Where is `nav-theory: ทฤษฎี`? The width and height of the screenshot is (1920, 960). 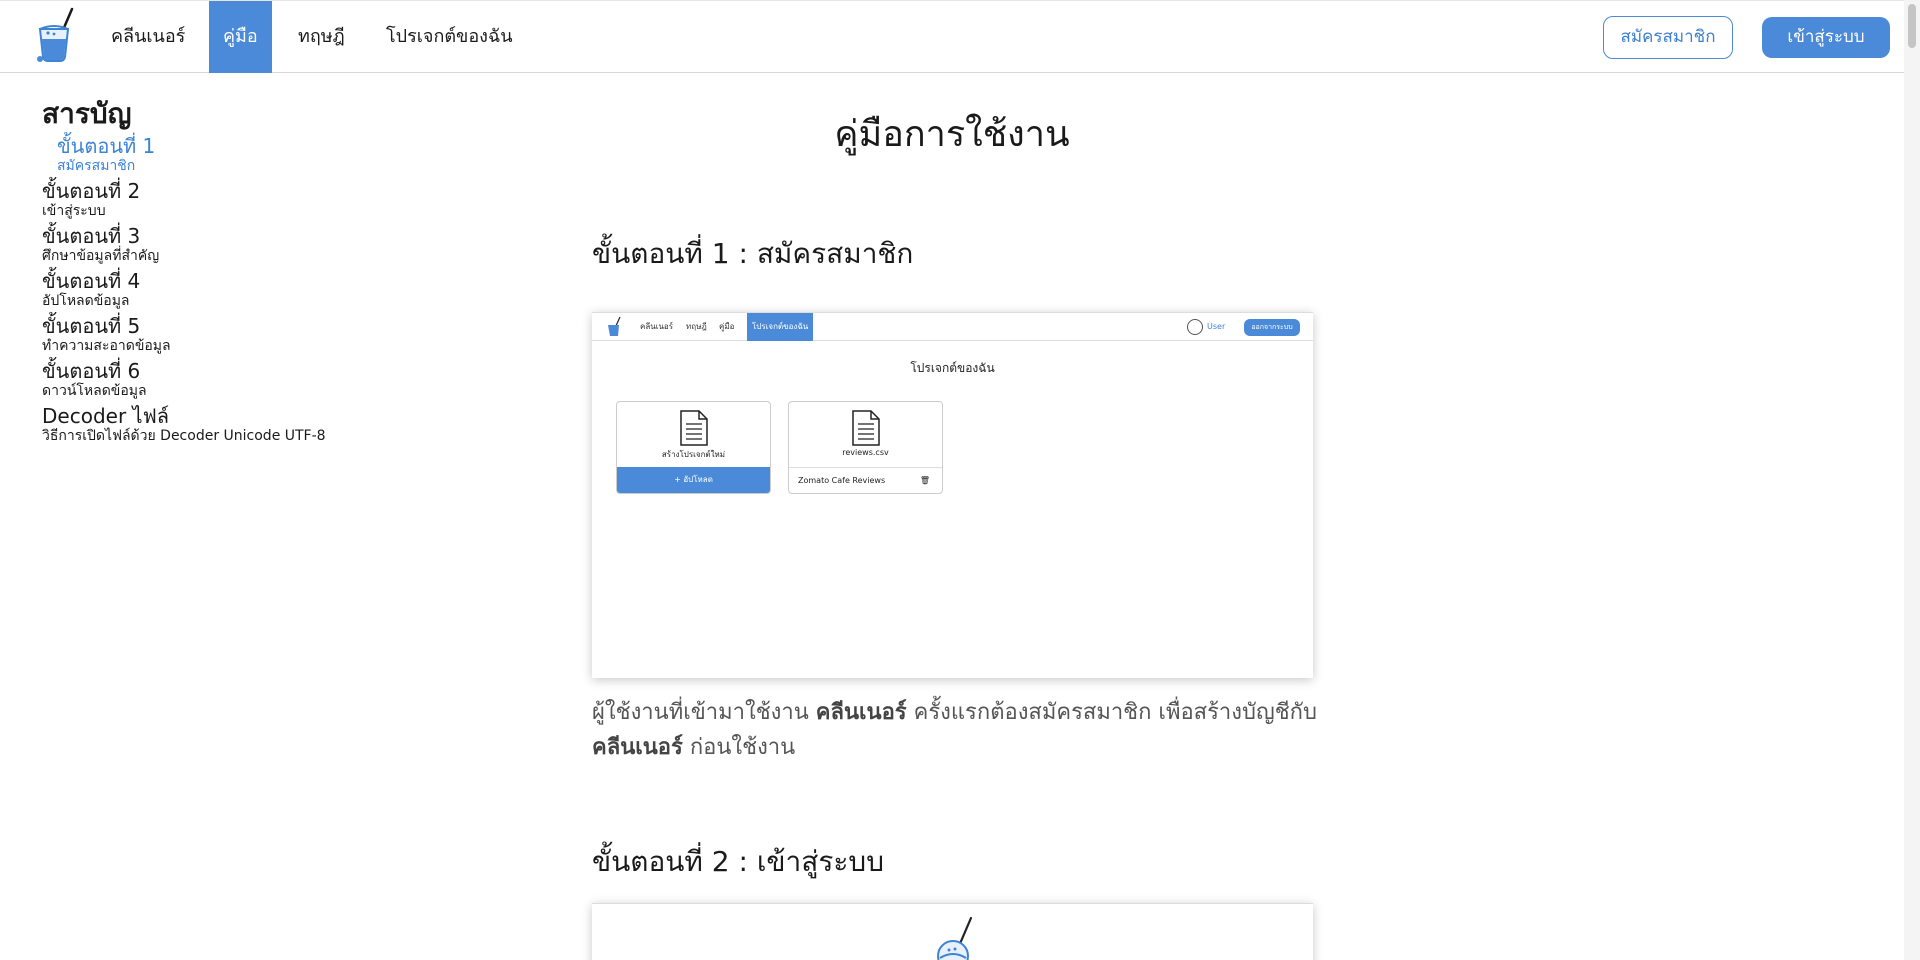
nav-theory: ทฤษฎี is located at coordinates (321, 37).